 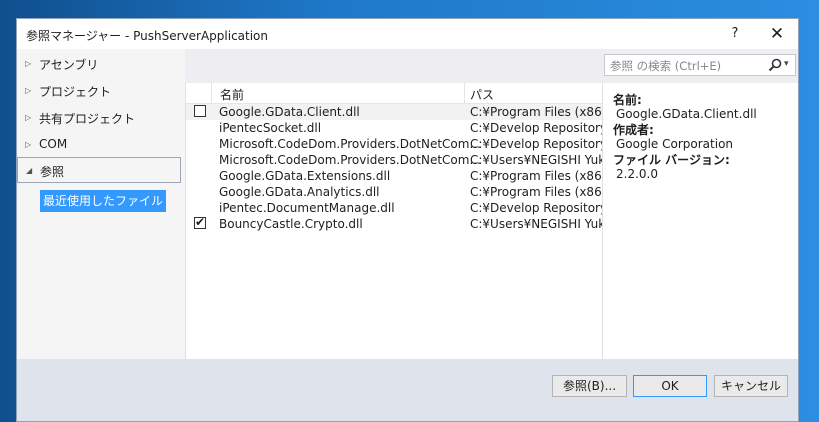 What do you see at coordinates (751, 386) in the screenshot?
I see `cancel-button: キャンセル` at bounding box center [751, 386].